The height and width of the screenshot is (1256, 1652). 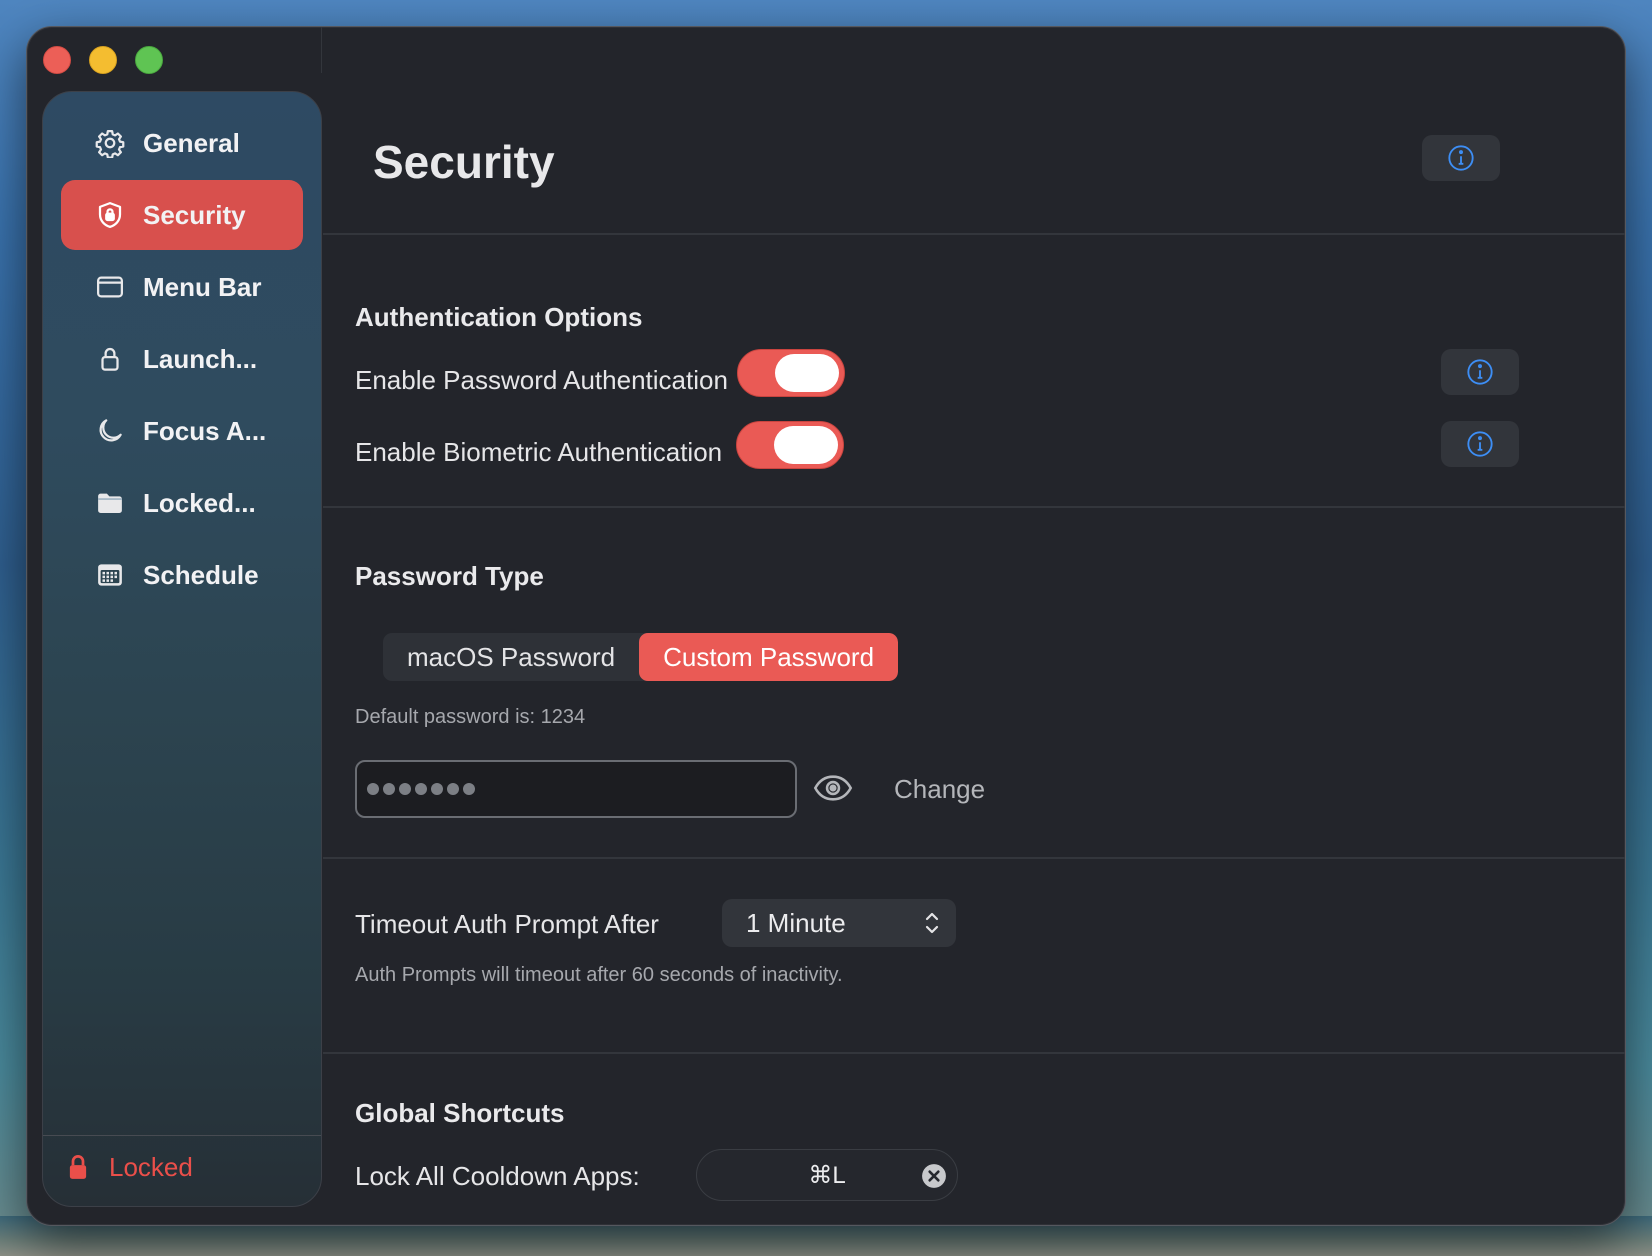 I want to click on sidebar-item-schedule: Schedule, so click(x=182, y=575).